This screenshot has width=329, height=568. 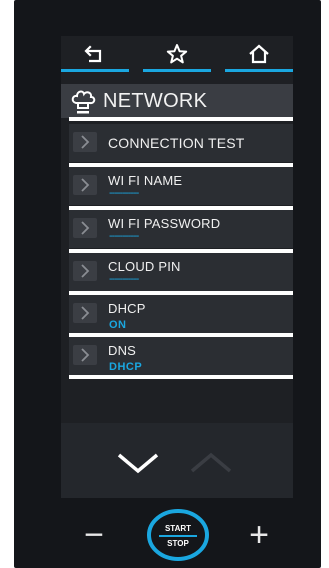 I want to click on back-underline, so click(x=95, y=70).